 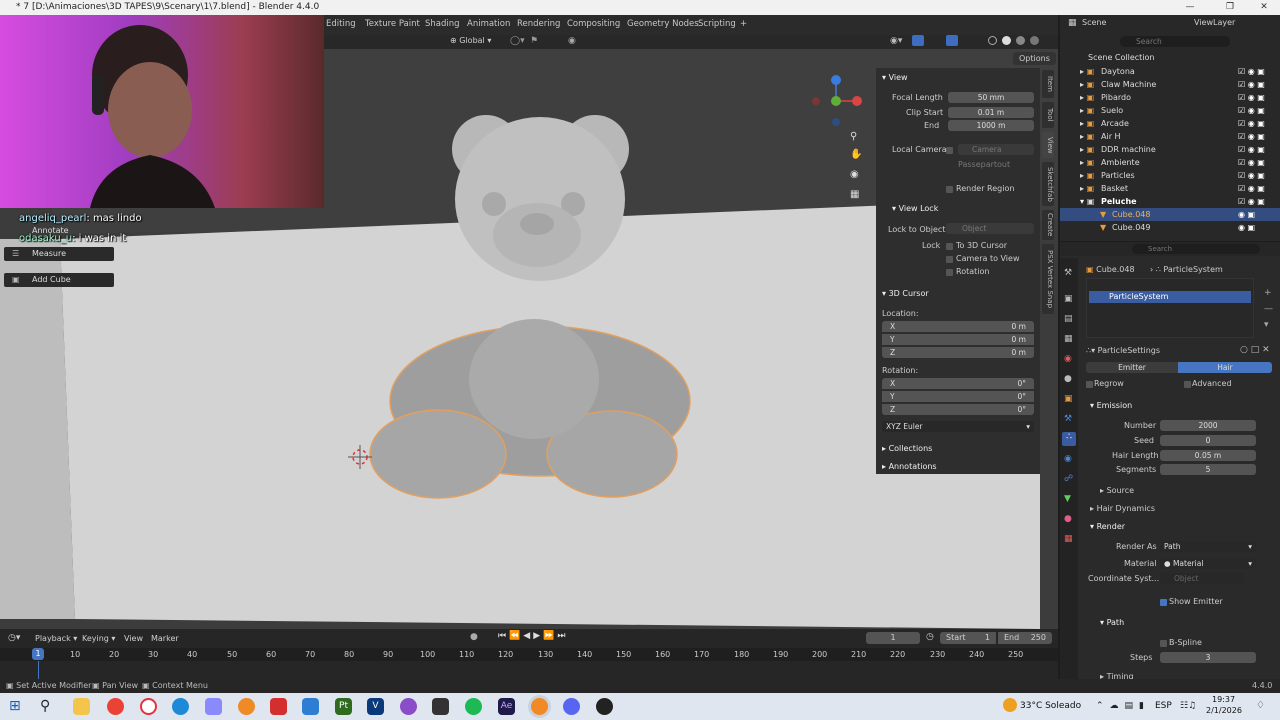 What do you see at coordinates (854, 174) in the screenshot?
I see `camera-view-icon: ◉` at bounding box center [854, 174].